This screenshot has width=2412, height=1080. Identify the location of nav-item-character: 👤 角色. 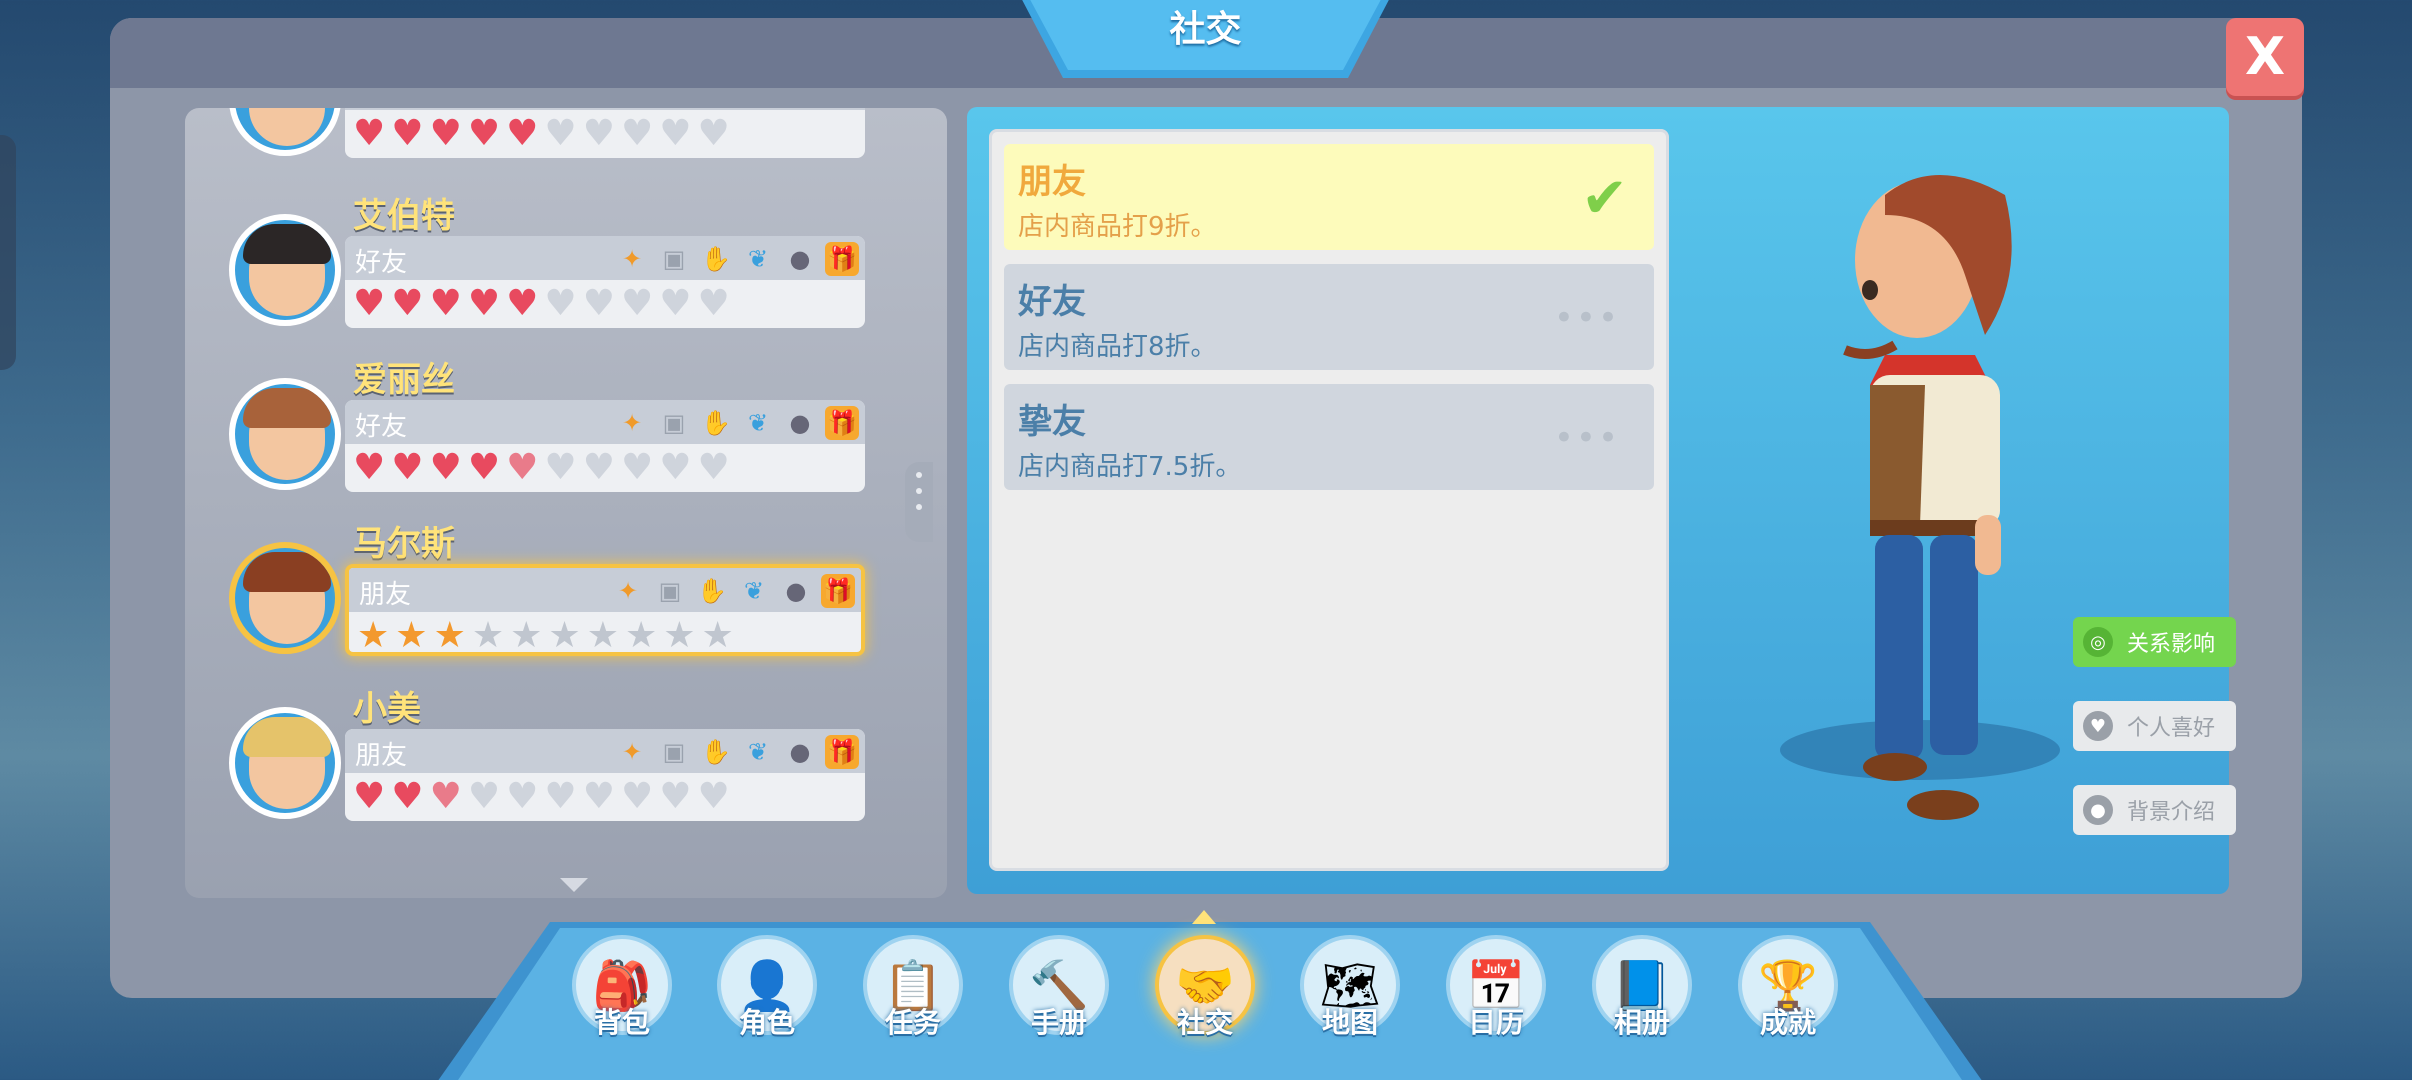
(767, 995).